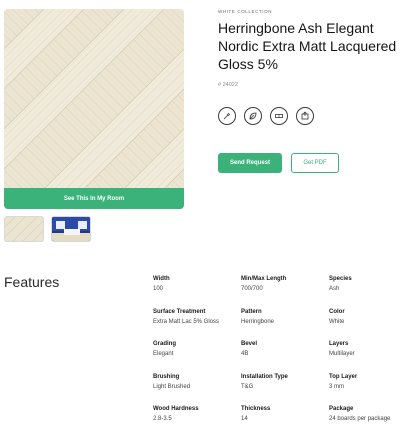  Describe the element at coordinates (165, 344) in the screenshot. I see `spec-label: Grading` at that location.